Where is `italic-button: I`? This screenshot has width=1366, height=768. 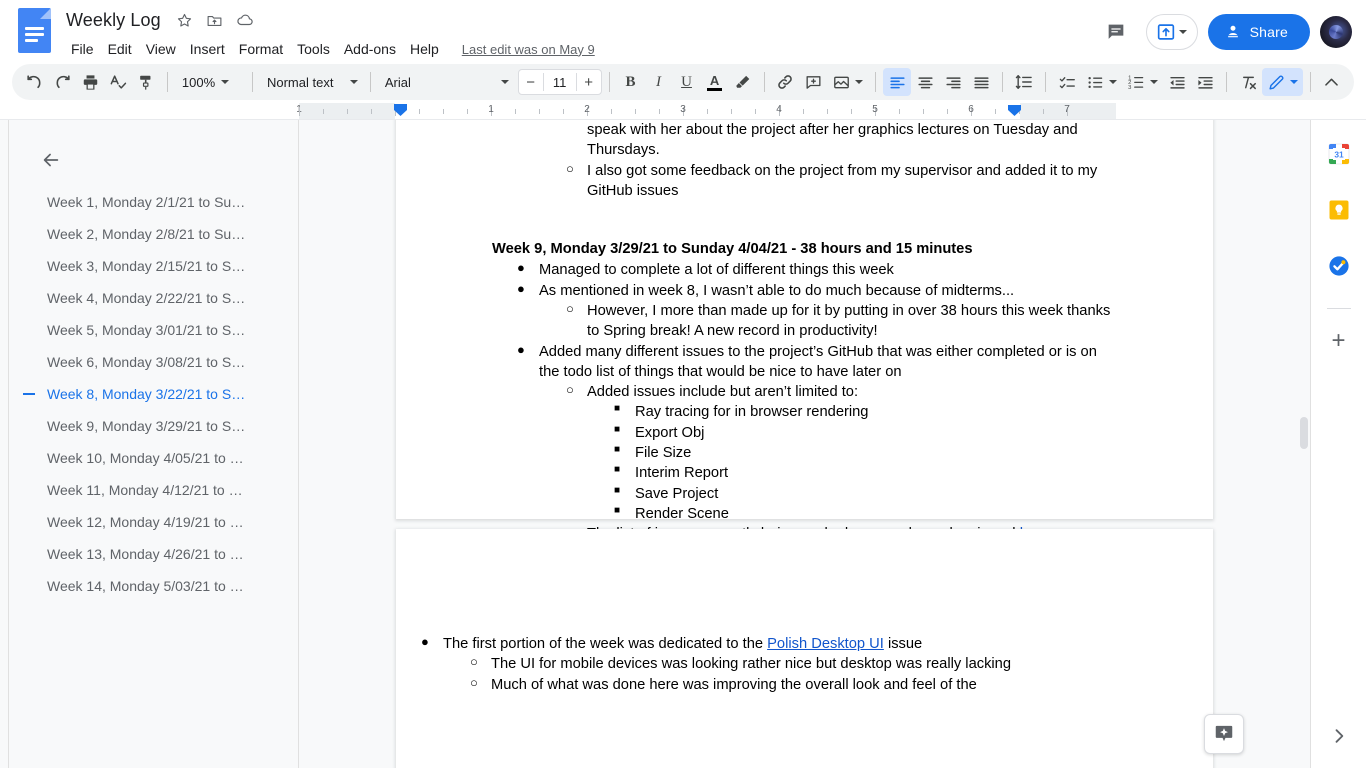 italic-button: I is located at coordinates (659, 82).